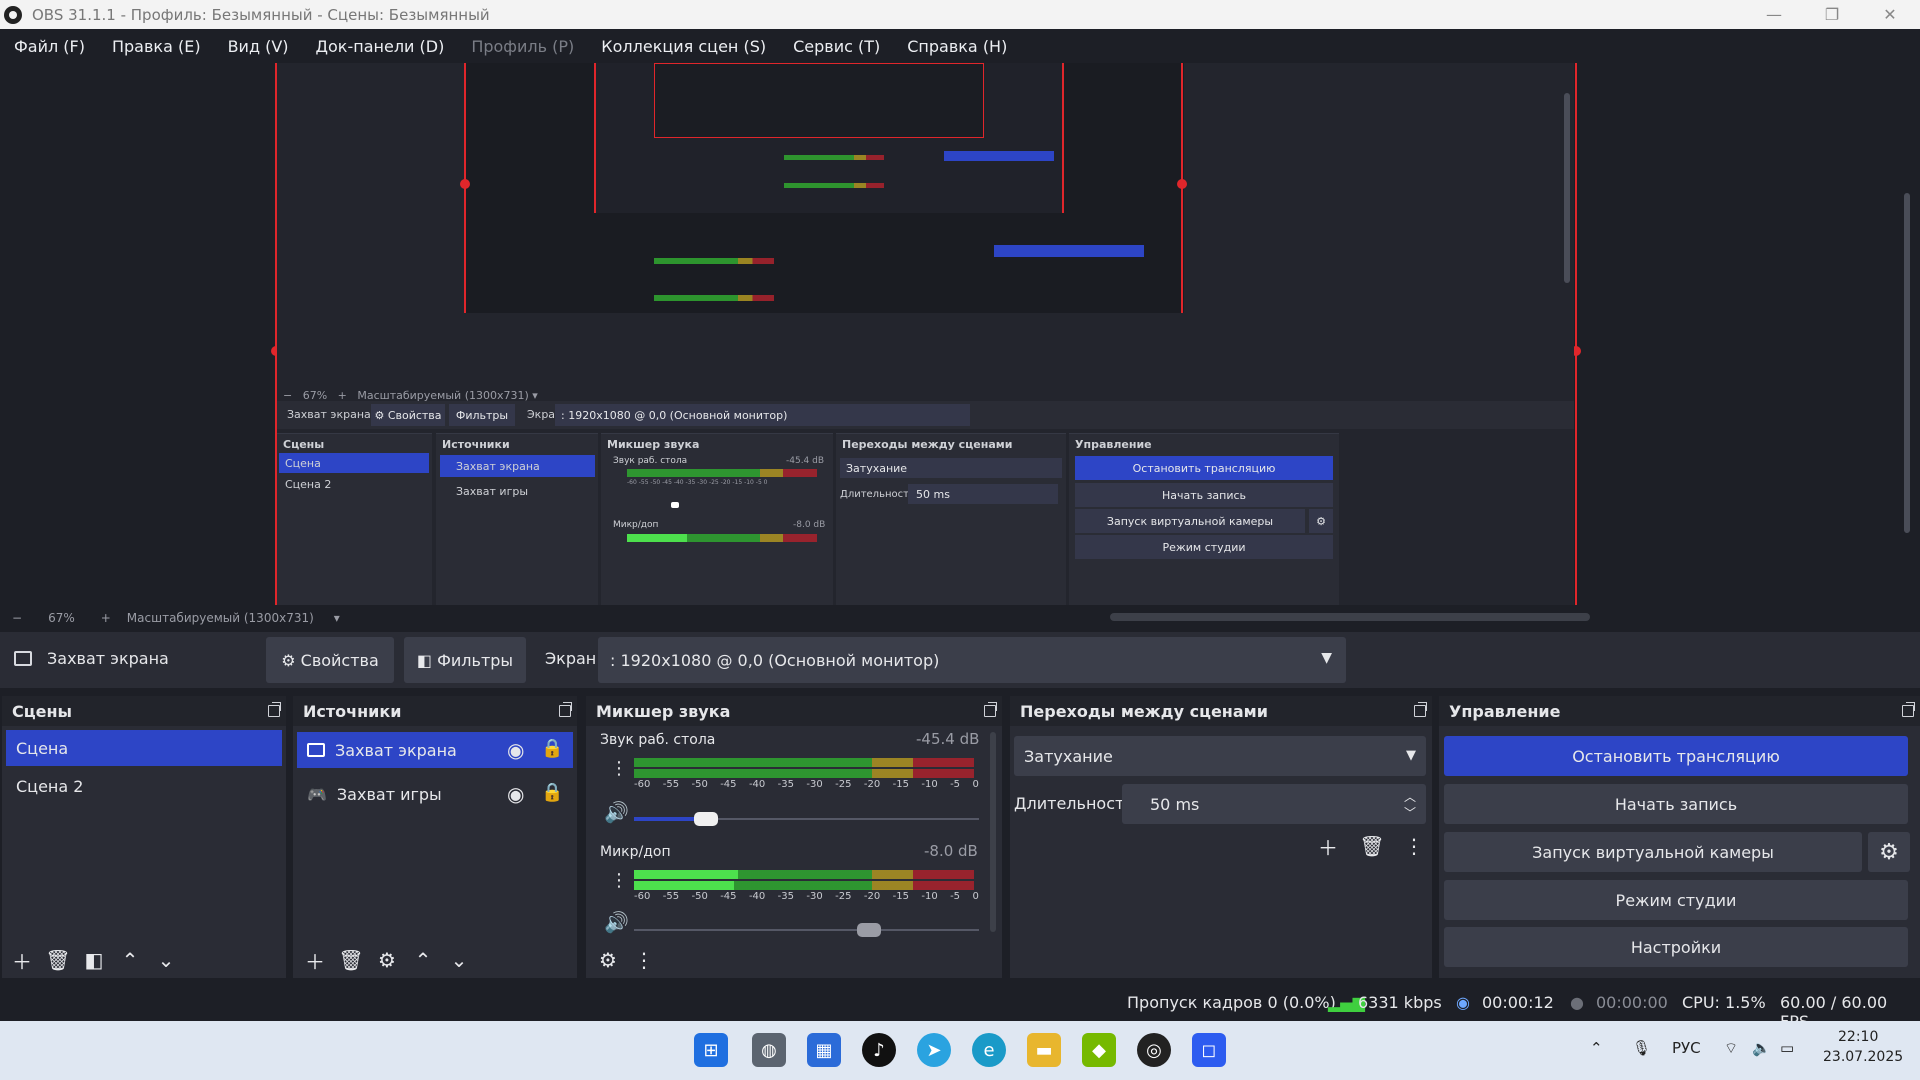 The height and width of the screenshot is (1080, 1920). I want to click on app-icon: ◍, so click(769, 1050).